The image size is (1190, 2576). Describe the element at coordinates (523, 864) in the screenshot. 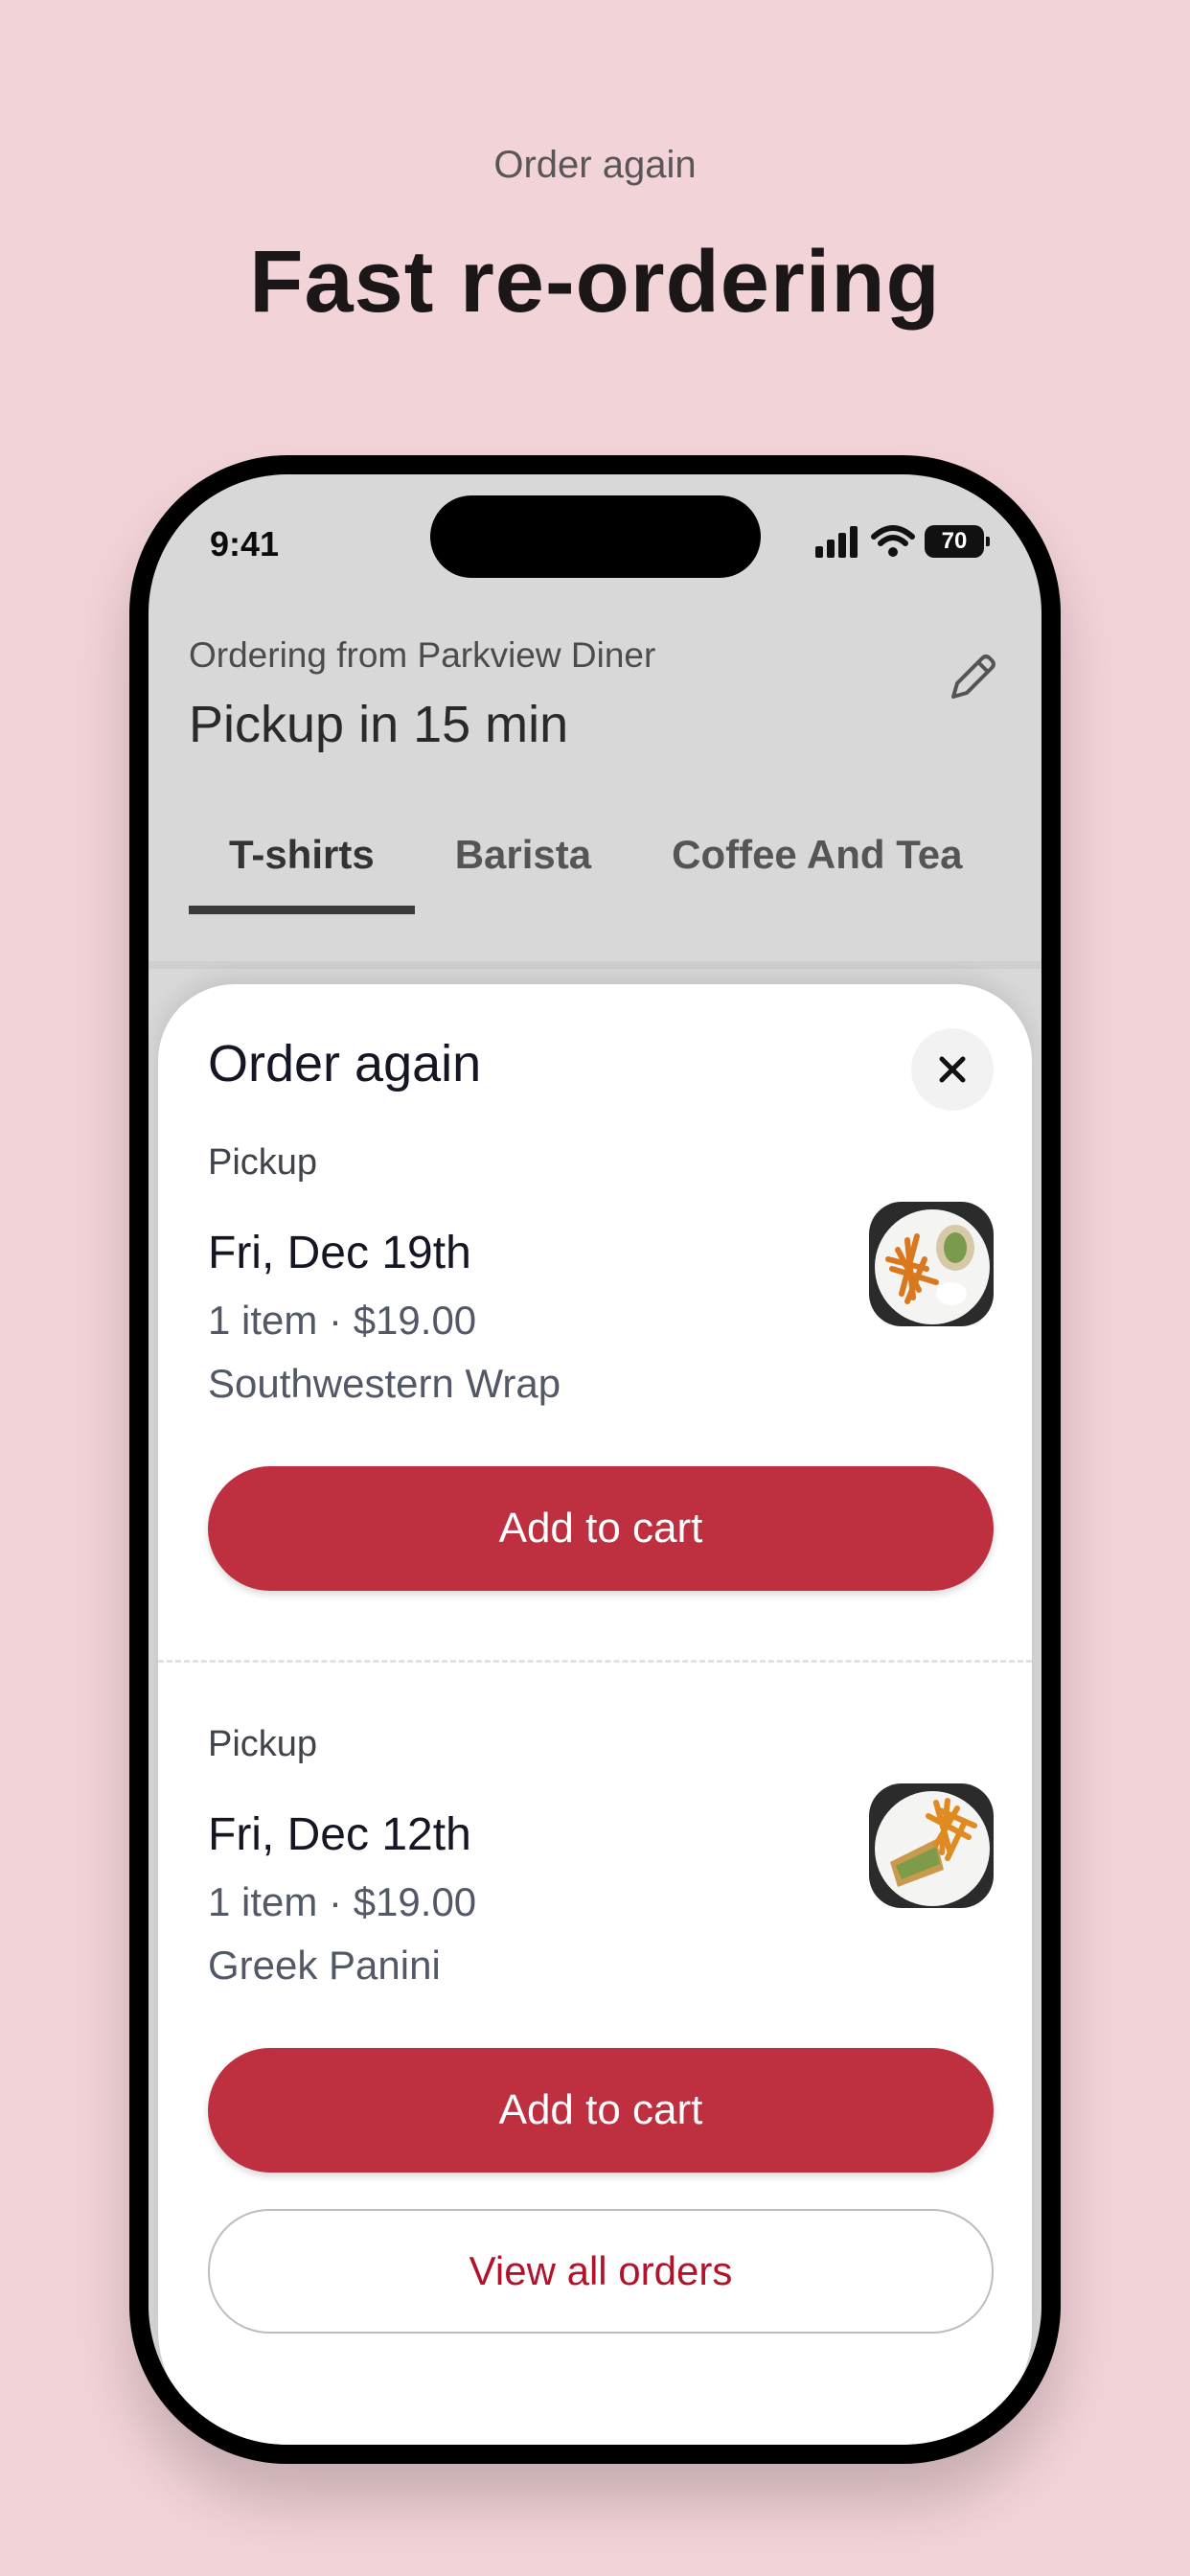

I see `tab-barista: Barista` at that location.